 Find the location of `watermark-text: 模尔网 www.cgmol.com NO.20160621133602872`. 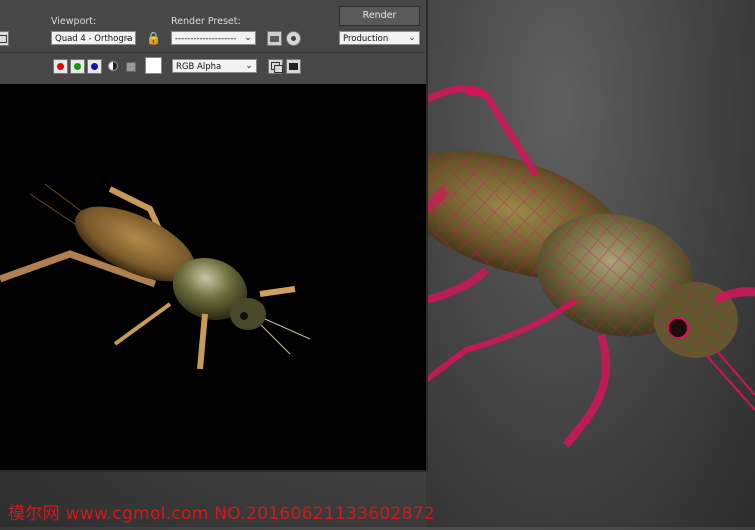

watermark-text: 模尔网 www.cgmol.com NO.20160621133602872 is located at coordinates (221, 514).